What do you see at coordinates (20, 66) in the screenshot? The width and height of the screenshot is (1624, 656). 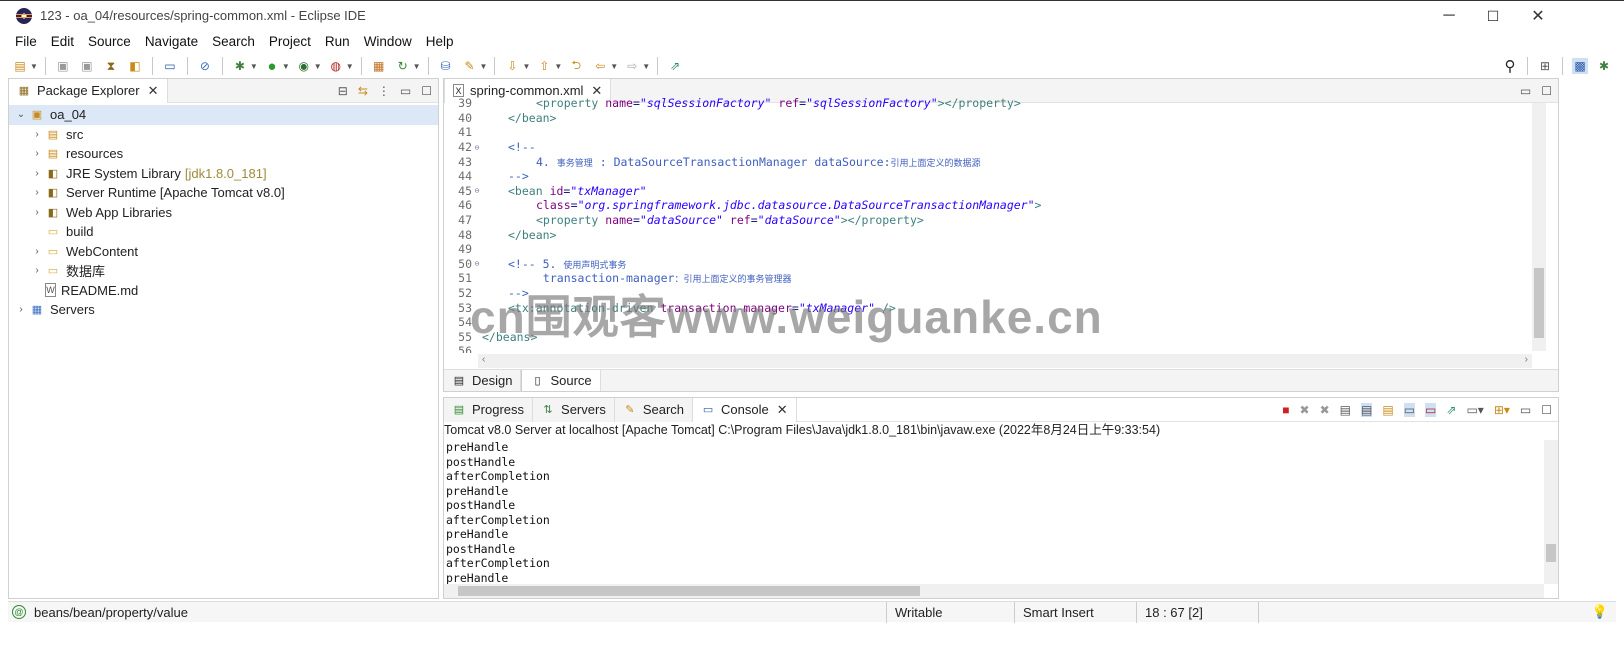 I see `new-icon: ▤` at bounding box center [20, 66].